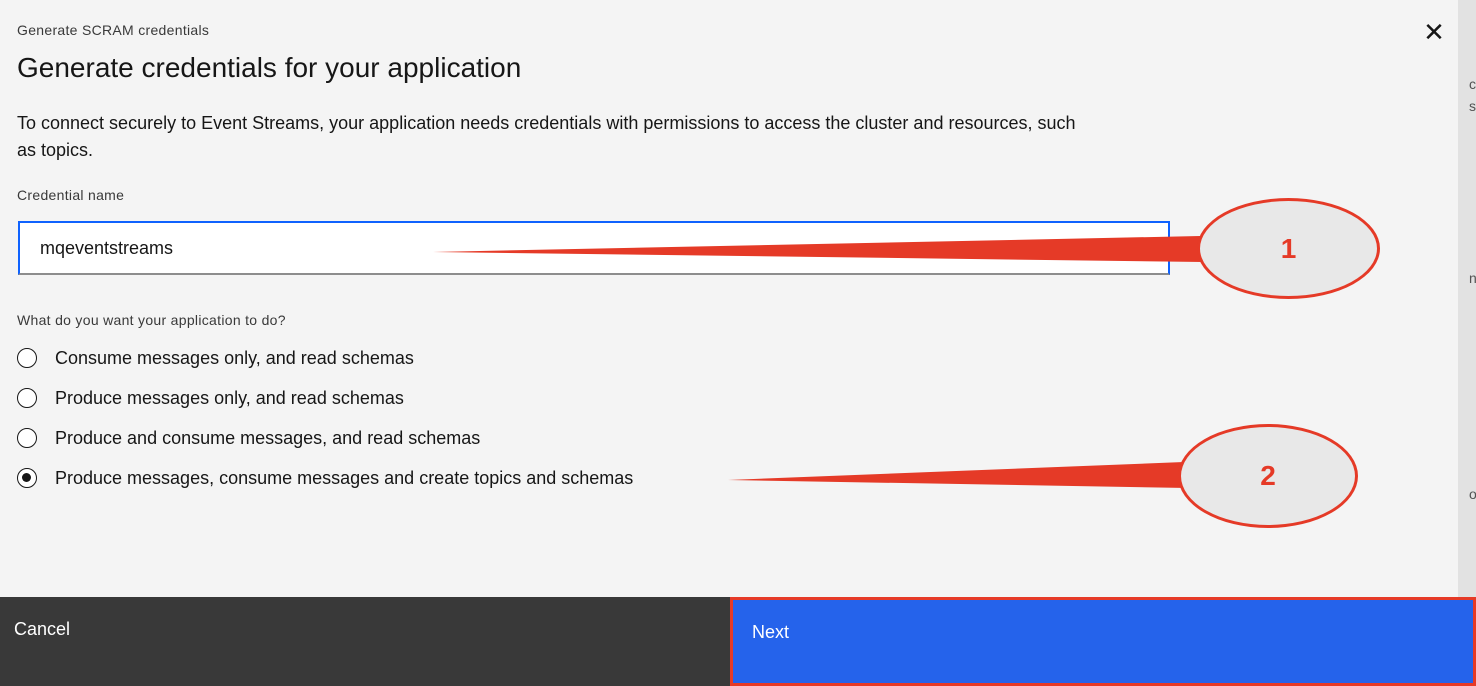 This screenshot has height=686, width=1476. I want to click on radio-label: Consume messages only, and read schemas, so click(234, 357).